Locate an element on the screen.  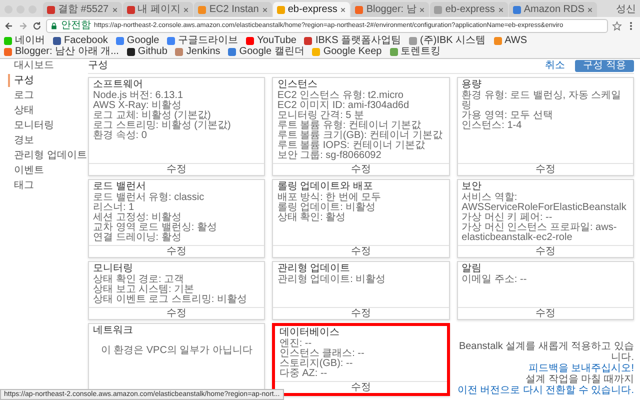
bookmark: 토렌트킹 is located at coordinates (415, 51).